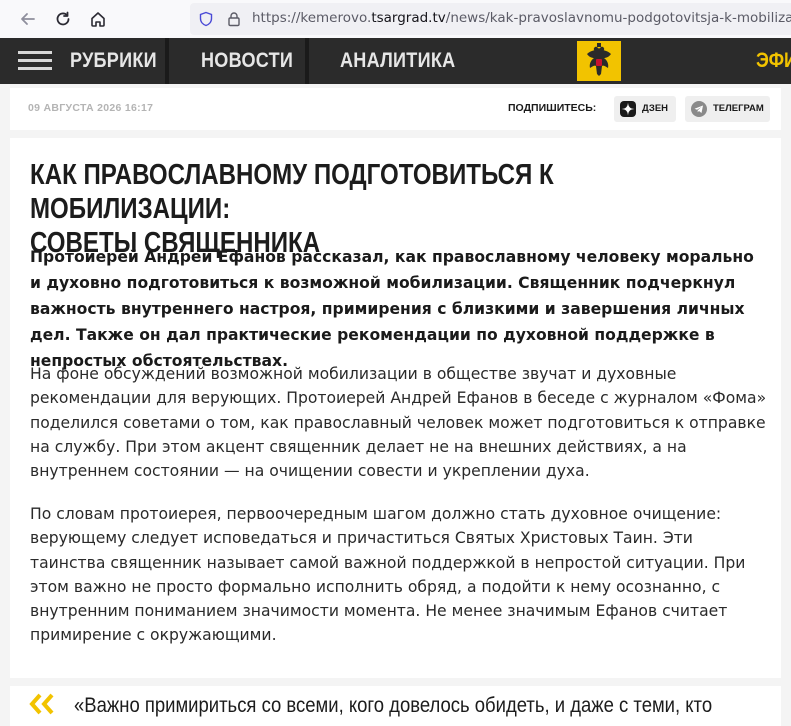 This screenshot has width=791, height=726. I want to click on nav-item-rubriki: РУБРИКИ, so click(113, 61).